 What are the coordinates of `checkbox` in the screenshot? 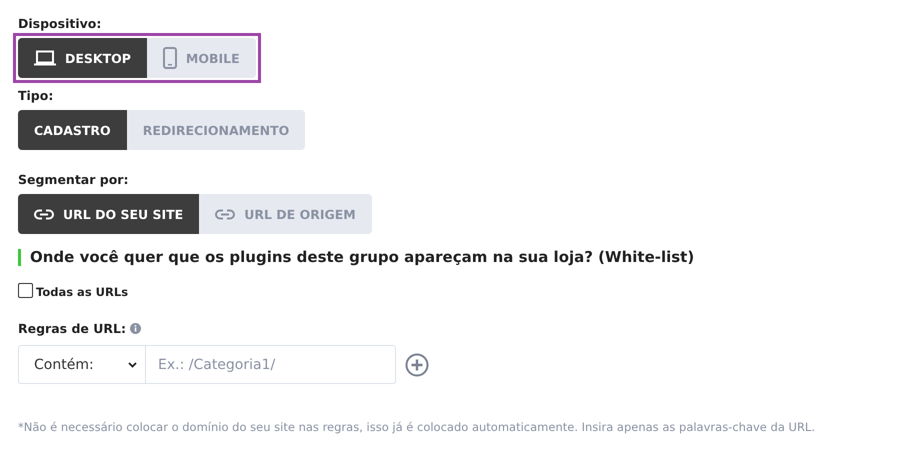 It's located at (25, 290).